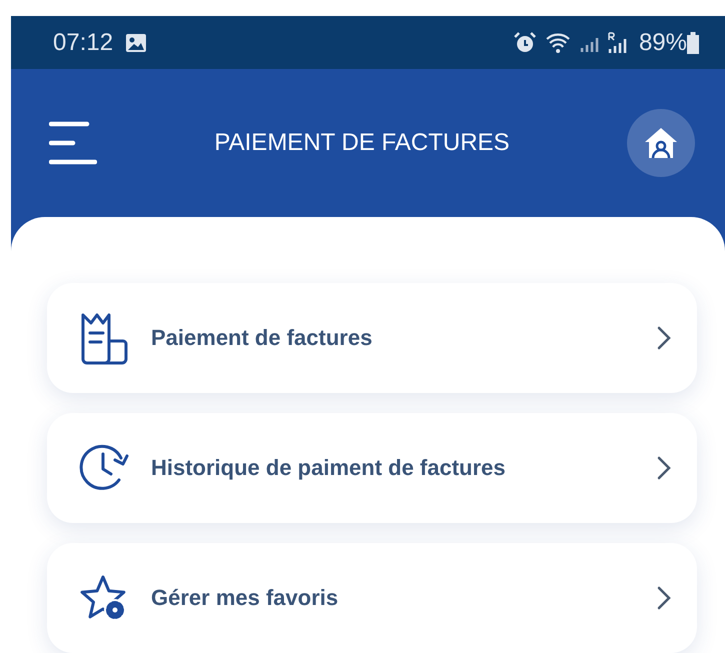  Describe the element at coordinates (362, 143) in the screenshot. I see `page-title: PAIEMENT DE FACTURES` at that location.